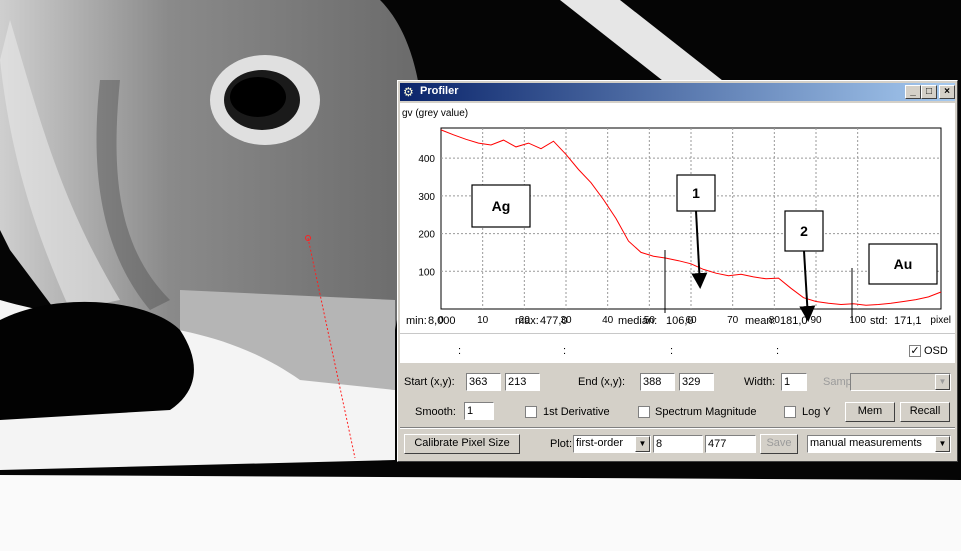  I want to click on osd-colon-2: :, so click(565, 351).